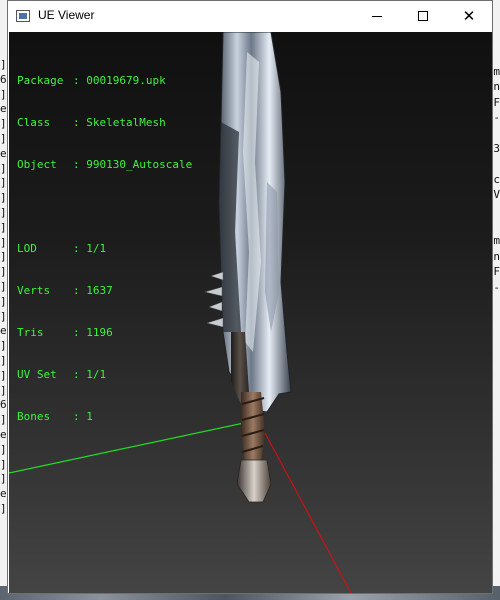 This screenshot has width=500, height=600. I want to click on info-lod-label: LOD, so click(27, 248).